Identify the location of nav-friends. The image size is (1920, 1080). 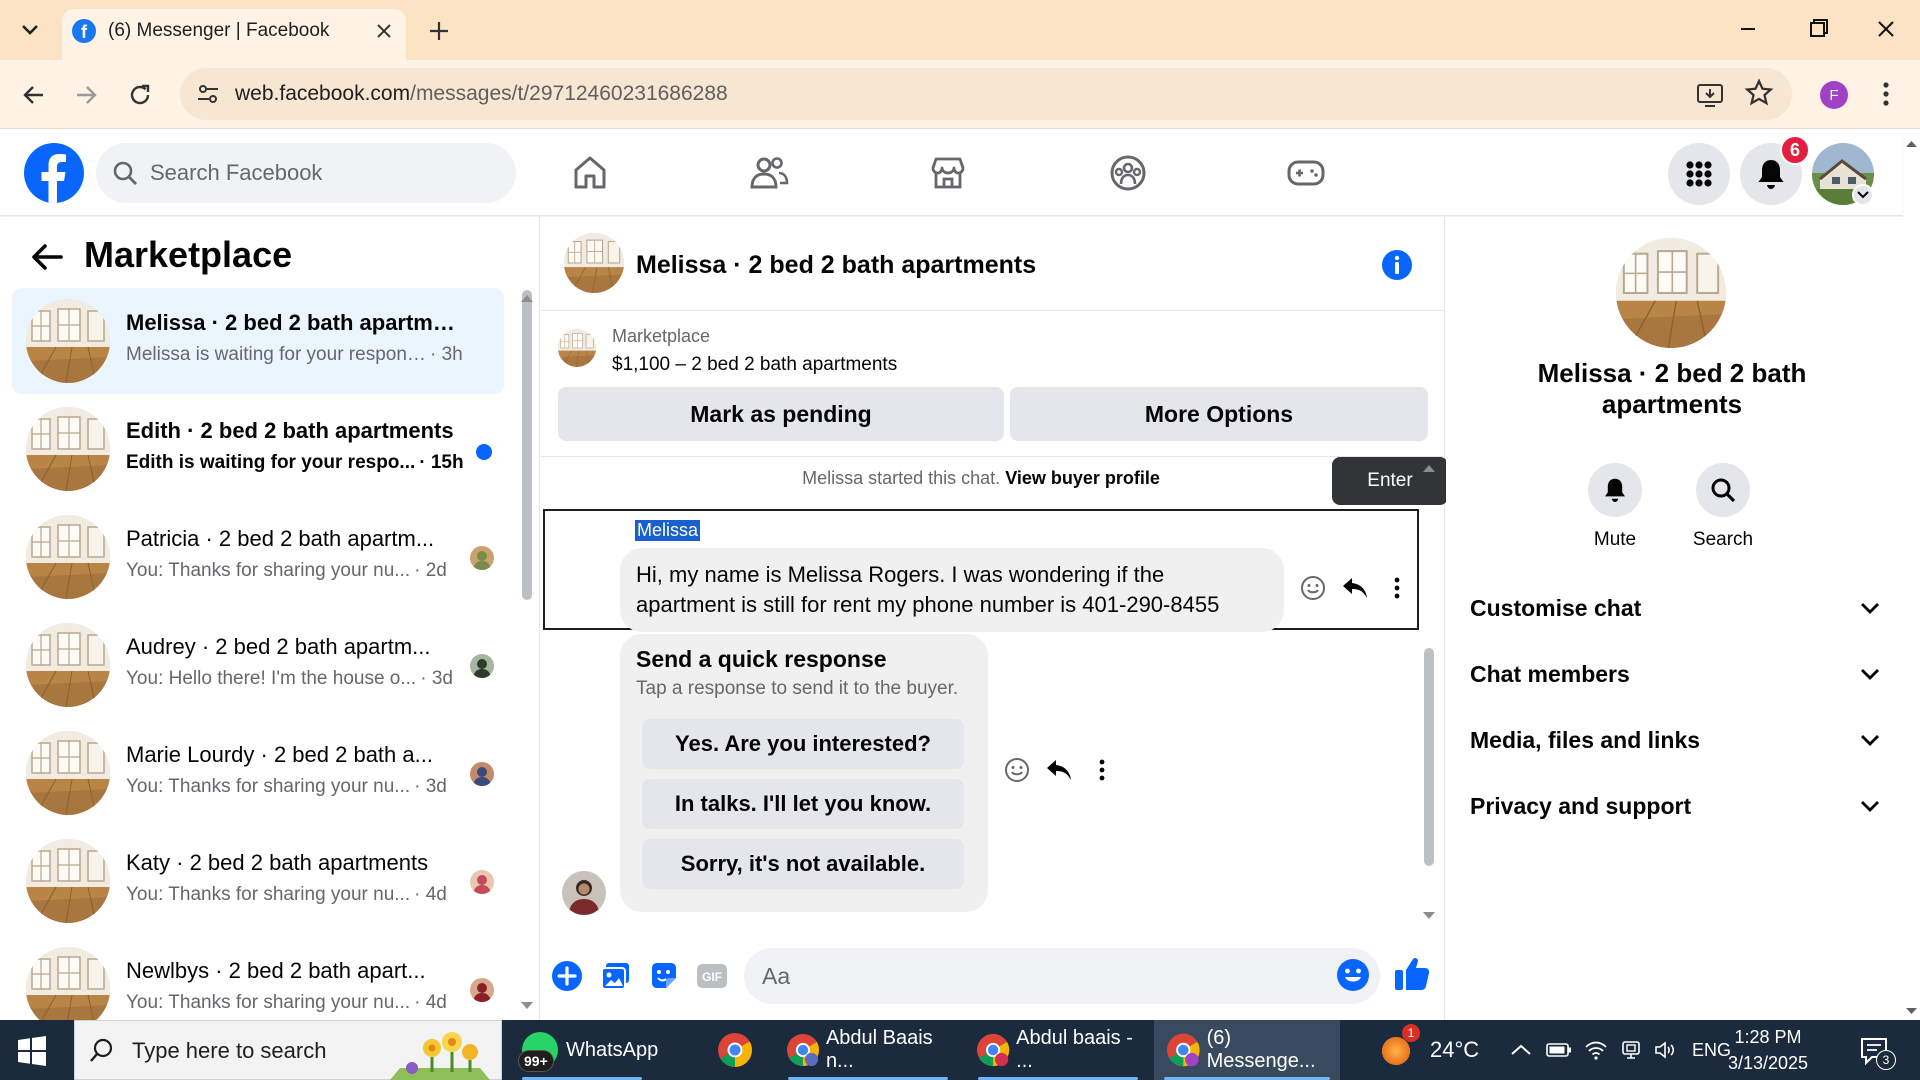
(769, 173).